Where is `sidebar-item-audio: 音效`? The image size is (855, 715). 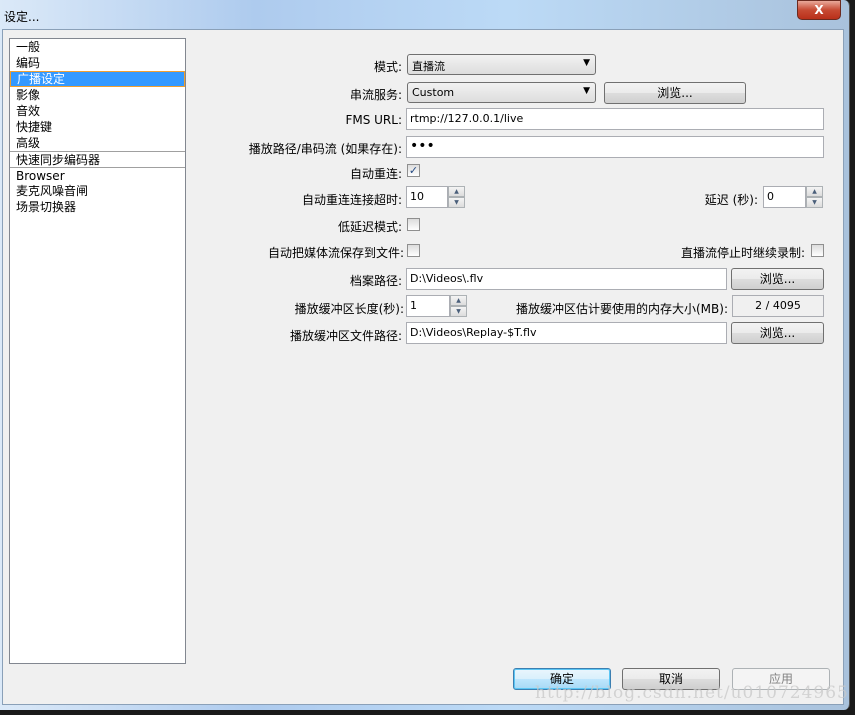
sidebar-item-audio: 音效 is located at coordinates (97, 111).